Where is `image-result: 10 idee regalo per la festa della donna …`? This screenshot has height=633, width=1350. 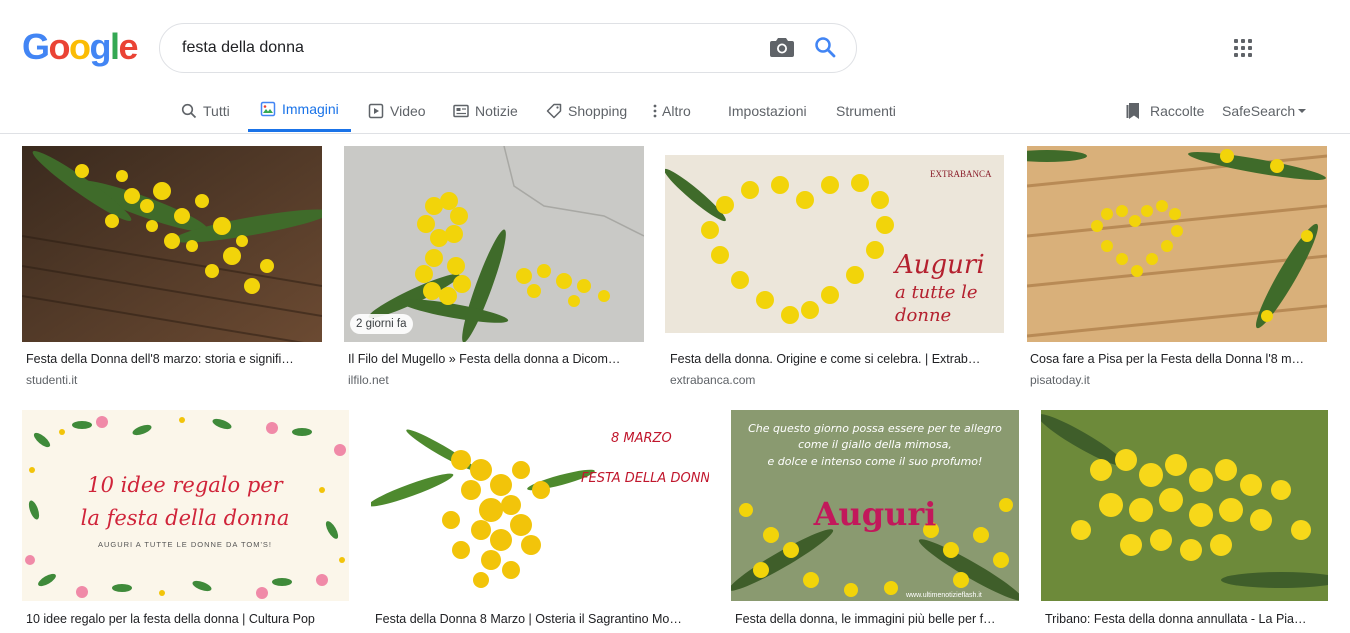 image-result: 10 idee regalo per la festa della donna … is located at coordinates (185, 521).